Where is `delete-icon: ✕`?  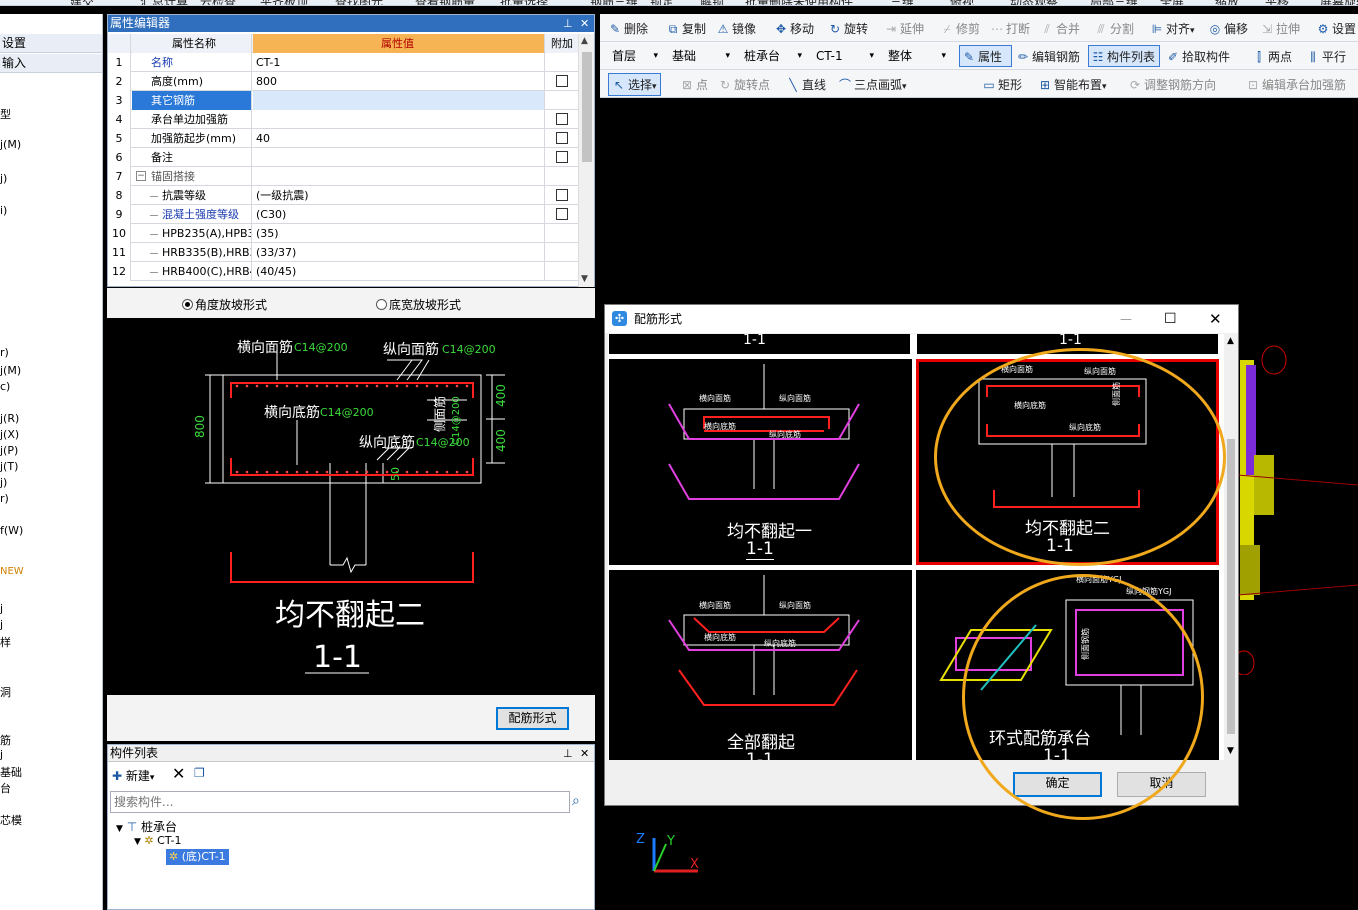 delete-icon: ✕ is located at coordinates (178, 773).